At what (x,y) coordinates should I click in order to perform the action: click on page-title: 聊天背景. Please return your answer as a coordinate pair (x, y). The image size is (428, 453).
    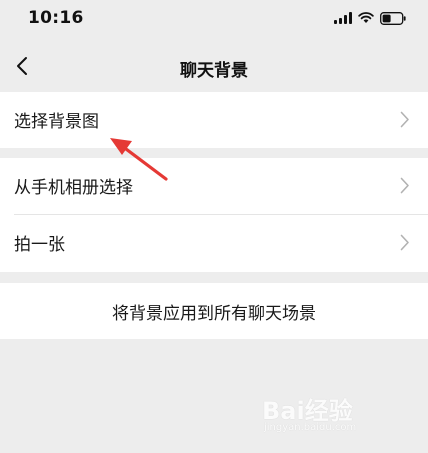
    Looking at the image, I should click on (214, 71).